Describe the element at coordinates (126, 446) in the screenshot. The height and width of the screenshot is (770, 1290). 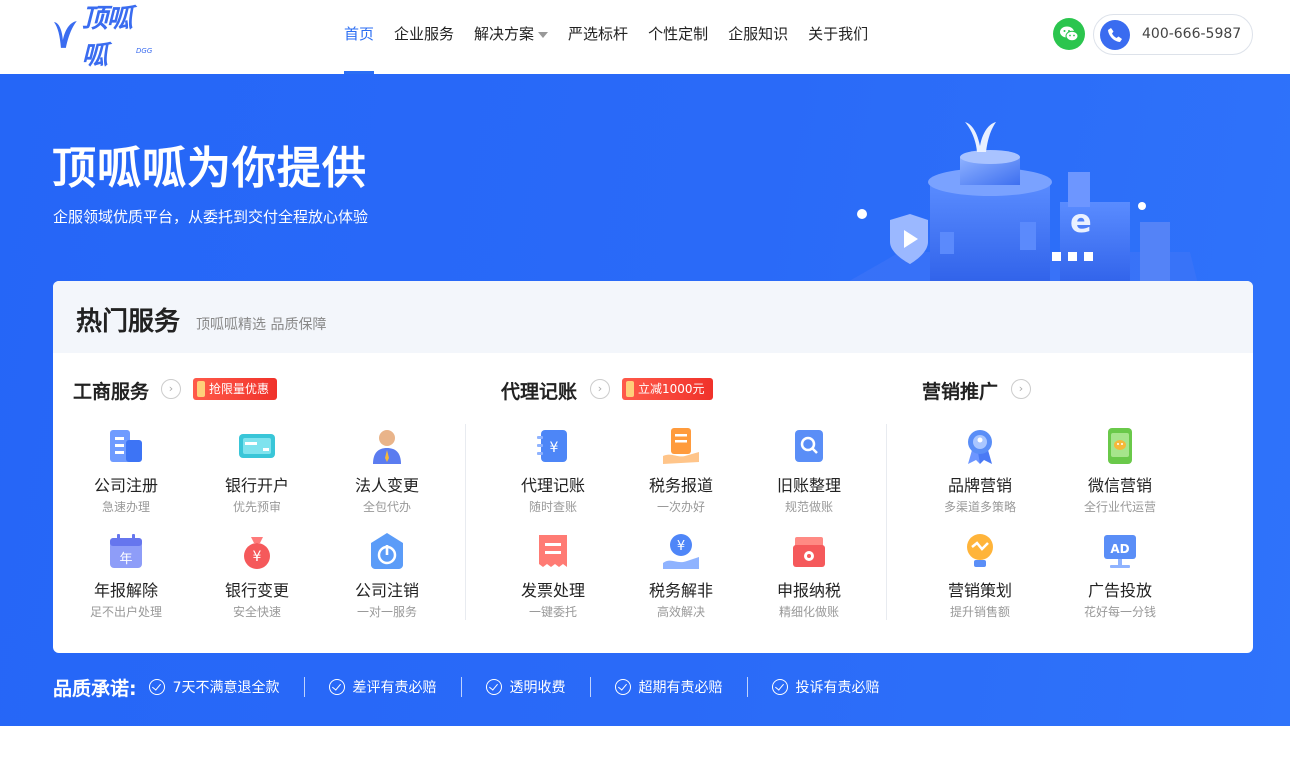
I see `building-icon` at that location.